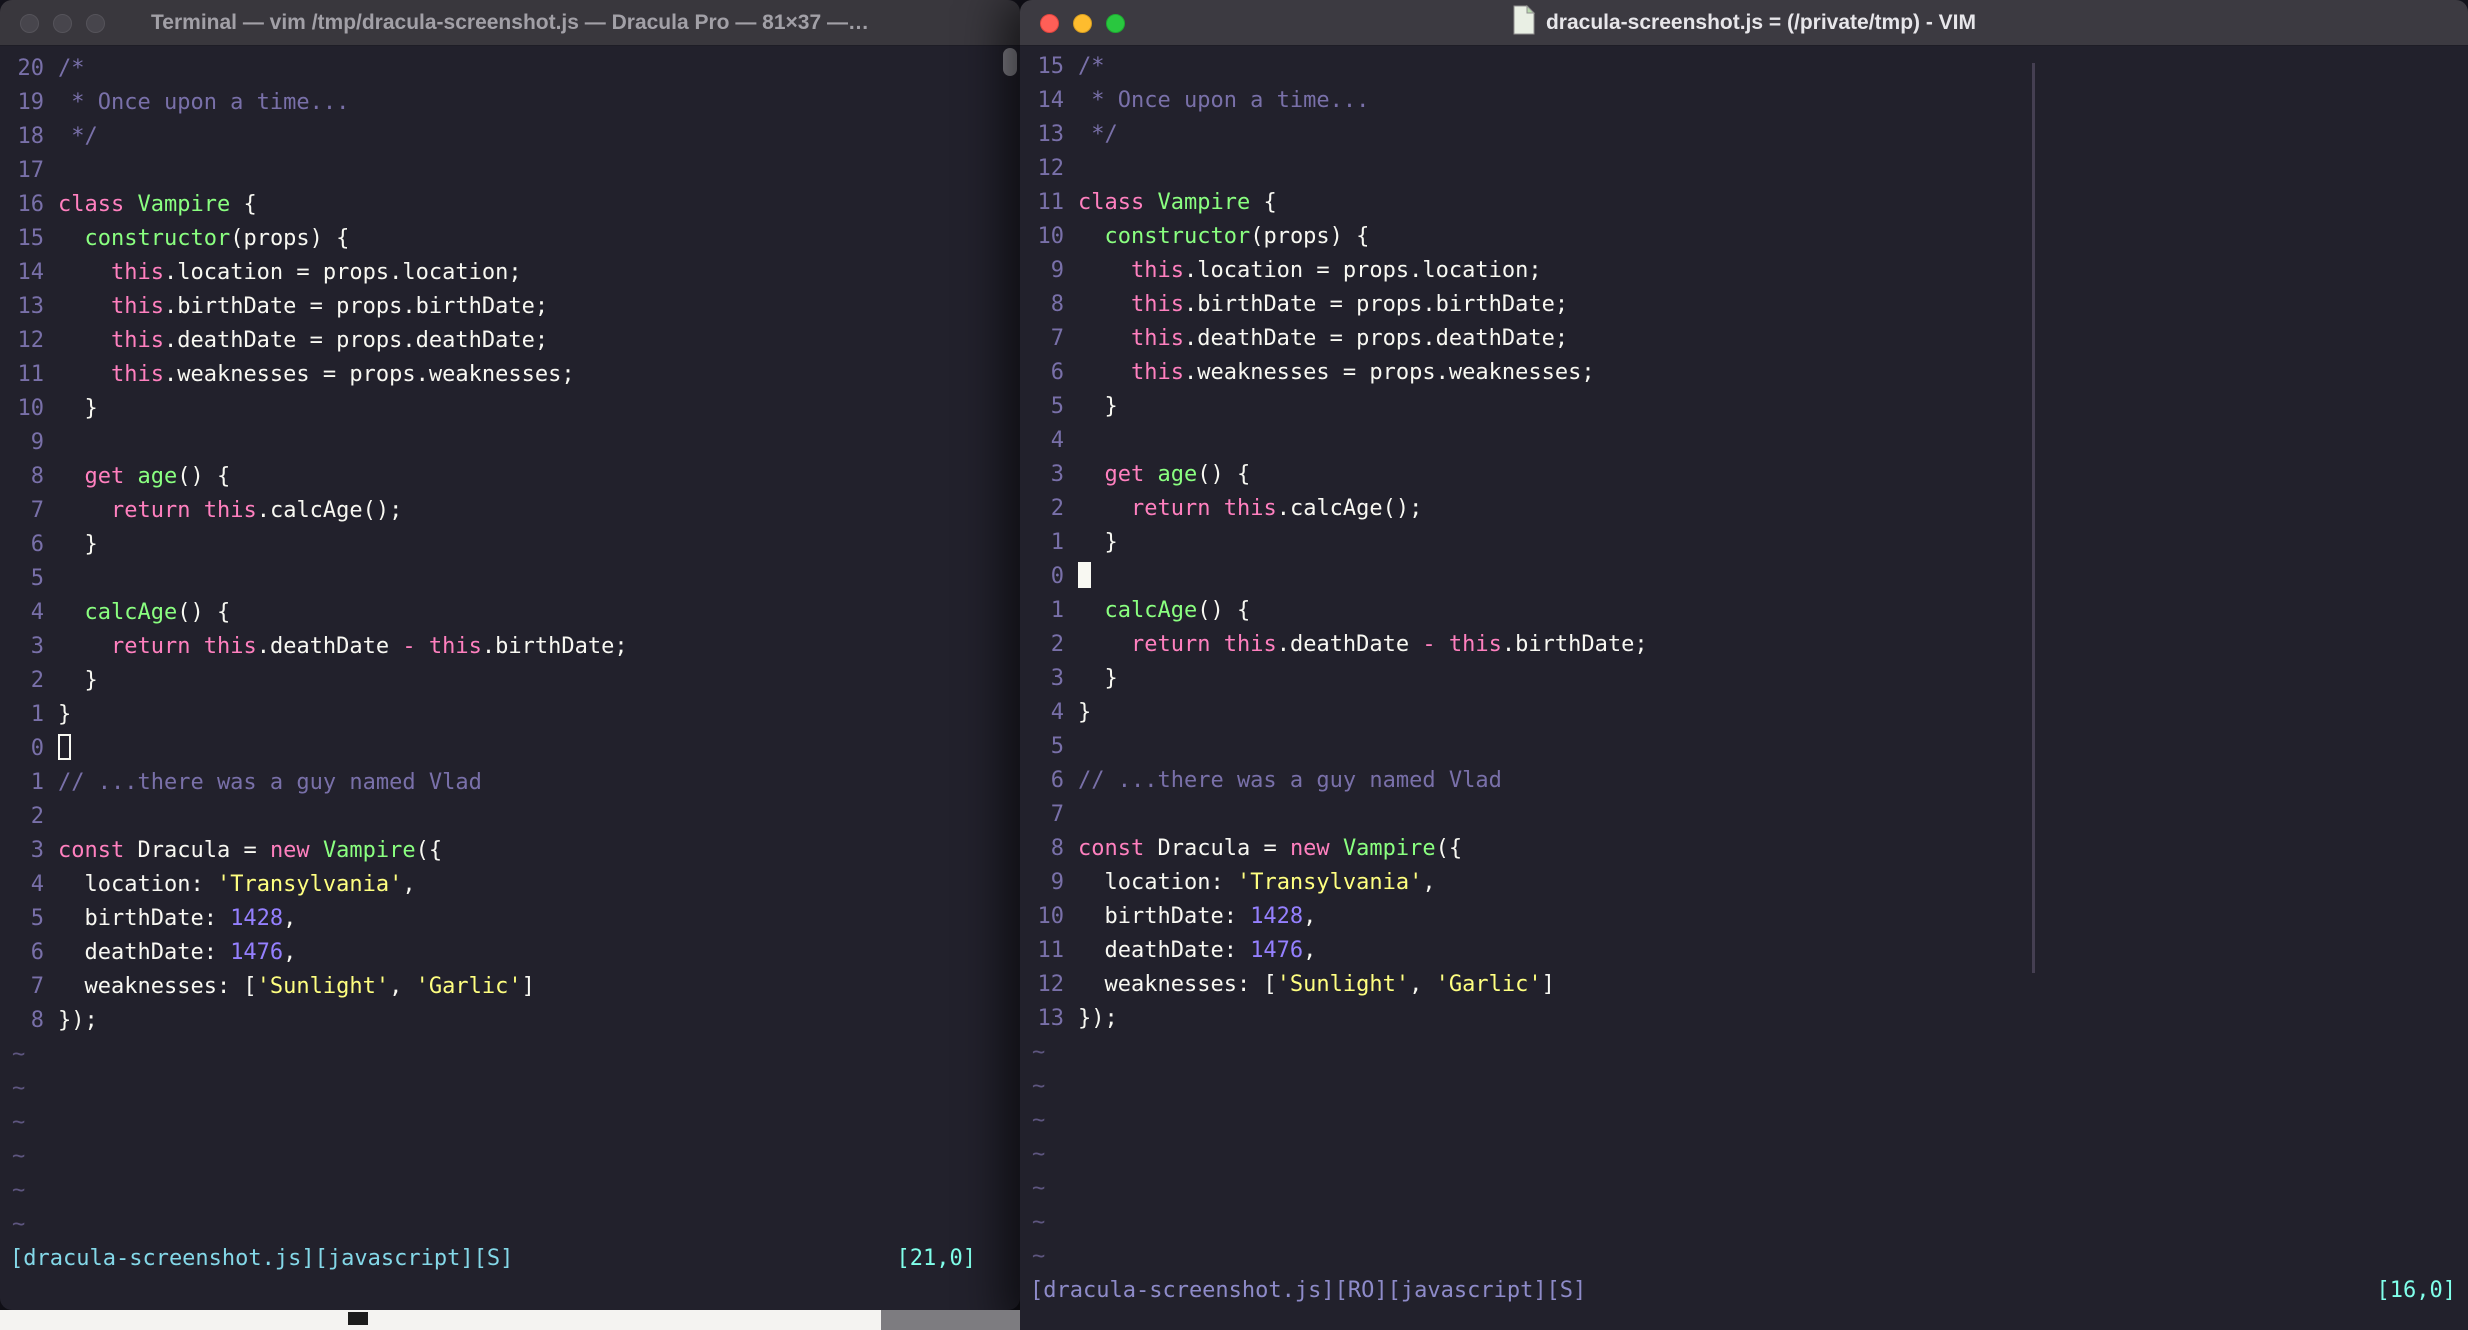  What do you see at coordinates (1744, 985) in the screenshot?
I see `code-line: 12 weaknesses: ['Sunlight', 'Garlic']` at bounding box center [1744, 985].